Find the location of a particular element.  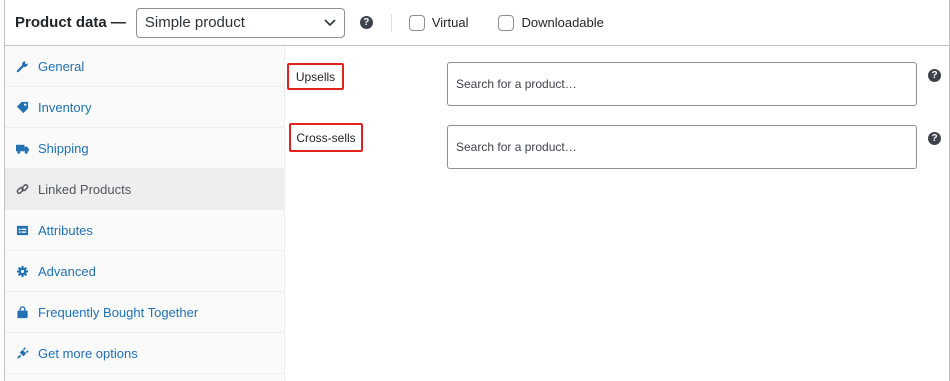

wrench-icon is located at coordinates (22, 66).